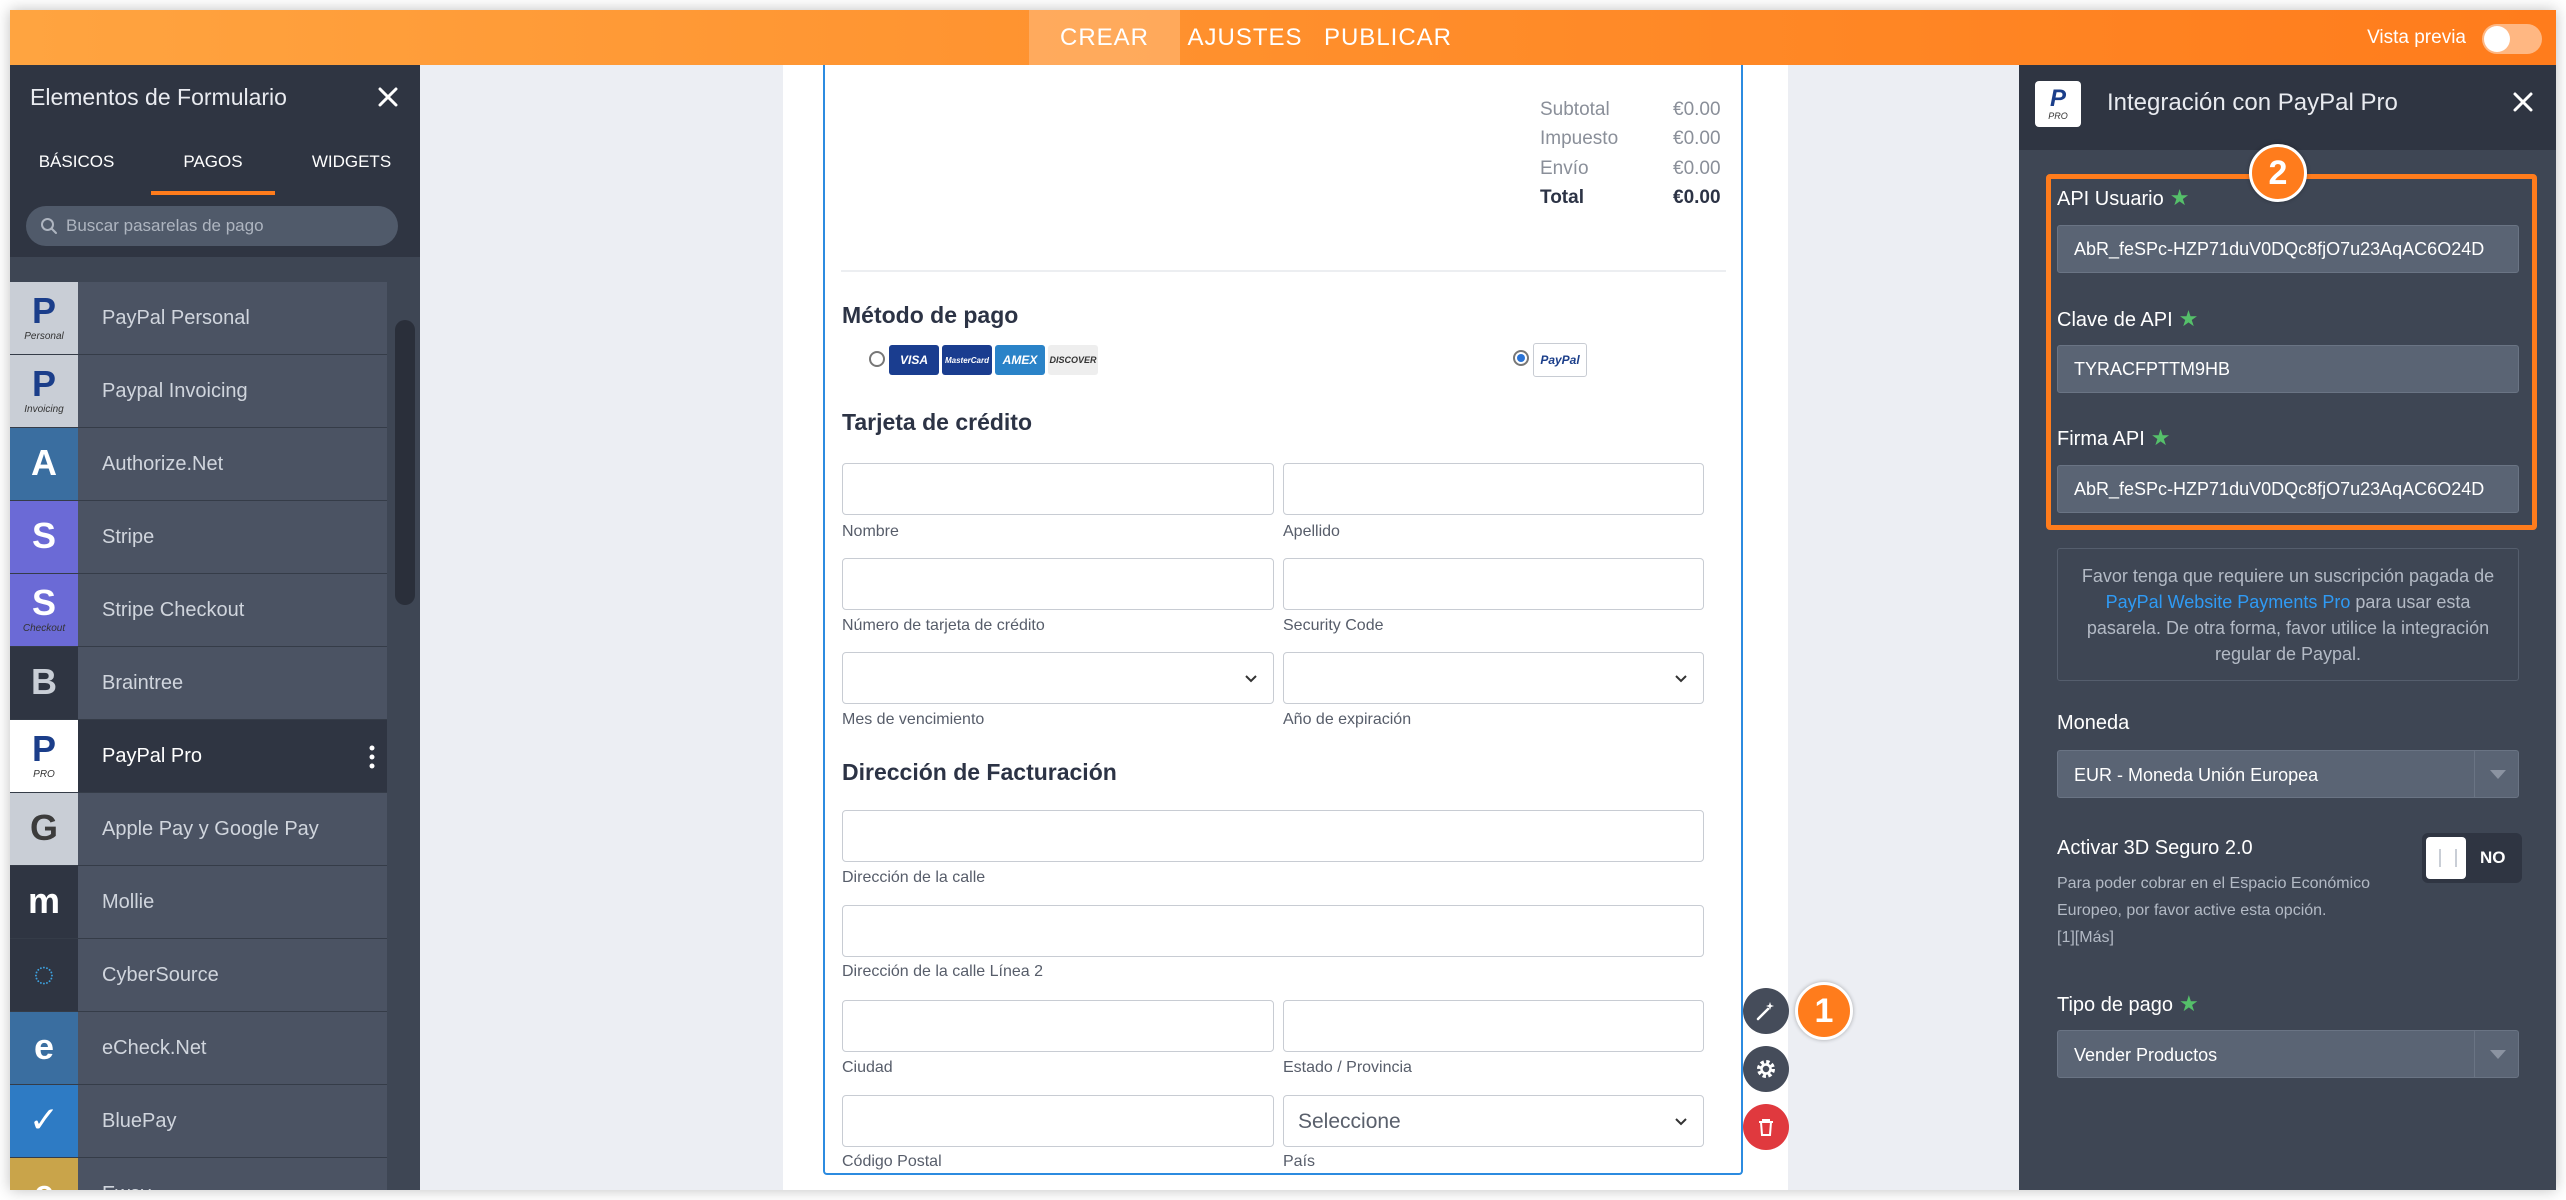 The image size is (2566, 1200). What do you see at coordinates (198, 975) in the screenshot?
I see `gateway-item: ◌ CyberSource` at bounding box center [198, 975].